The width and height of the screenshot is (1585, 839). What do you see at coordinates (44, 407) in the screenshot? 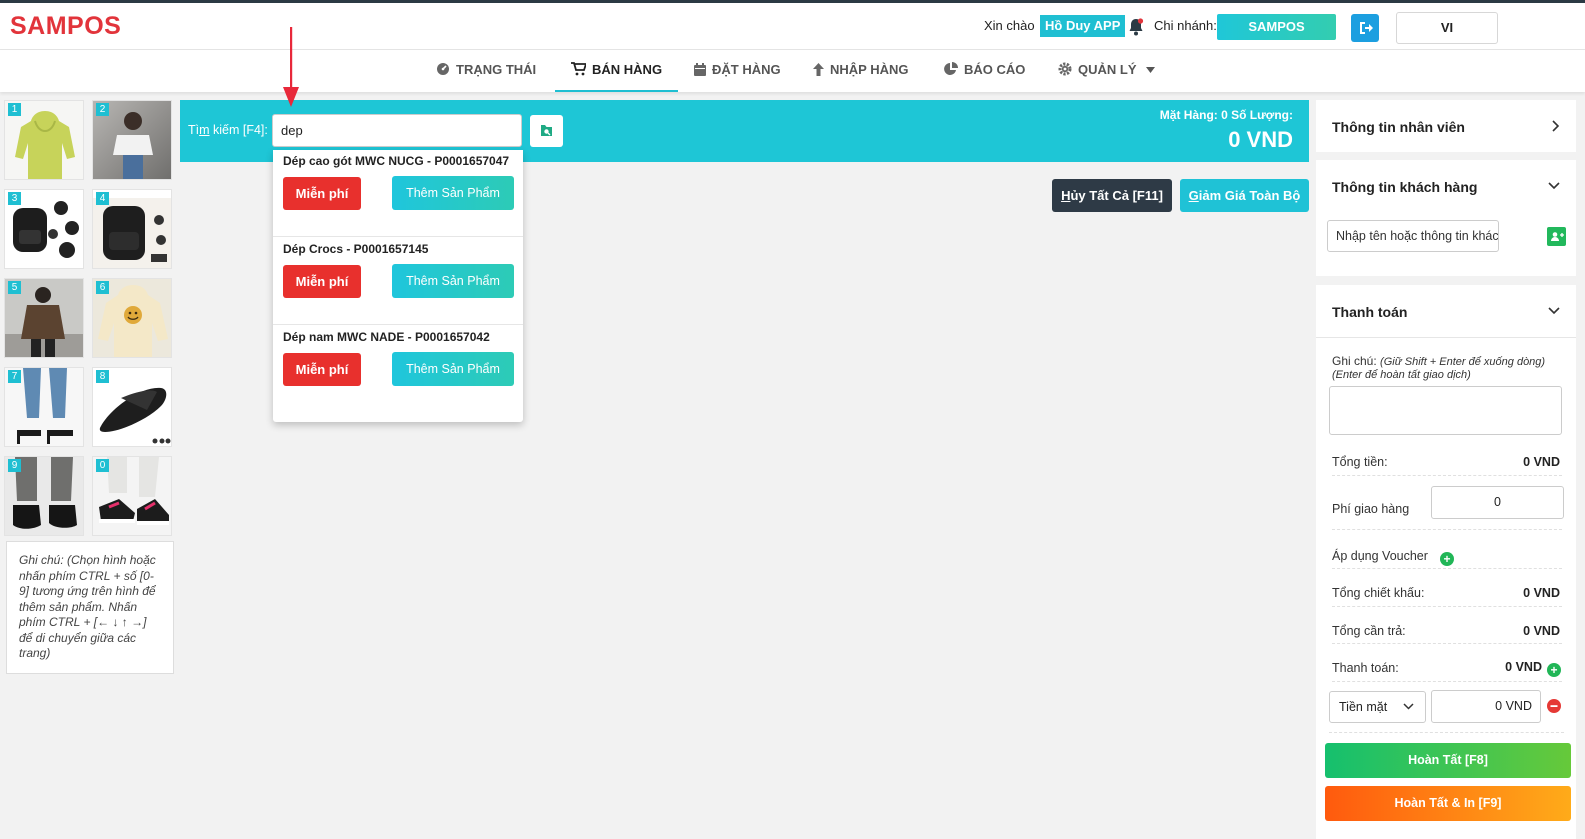
I see `product-thumb-7: 7` at bounding box center [44, 407].